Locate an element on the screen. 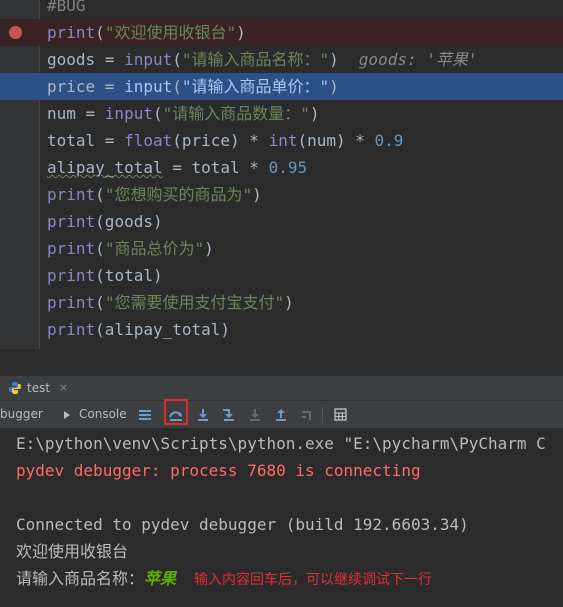 The image size is (563, 607). list-icon is located at coordinates (145, 414).